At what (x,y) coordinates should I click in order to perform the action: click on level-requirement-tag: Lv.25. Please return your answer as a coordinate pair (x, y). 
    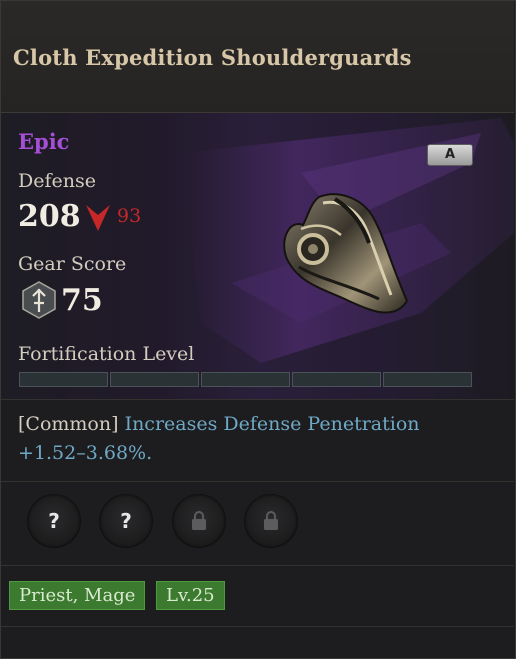
    Looking at the image, I should click on (190, 595).